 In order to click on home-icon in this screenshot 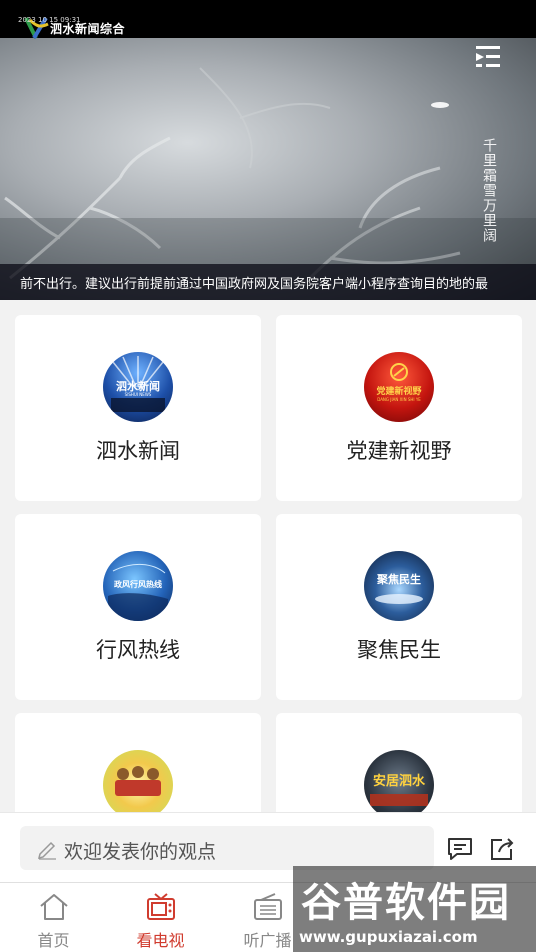, I will do `click(54, 907)`.